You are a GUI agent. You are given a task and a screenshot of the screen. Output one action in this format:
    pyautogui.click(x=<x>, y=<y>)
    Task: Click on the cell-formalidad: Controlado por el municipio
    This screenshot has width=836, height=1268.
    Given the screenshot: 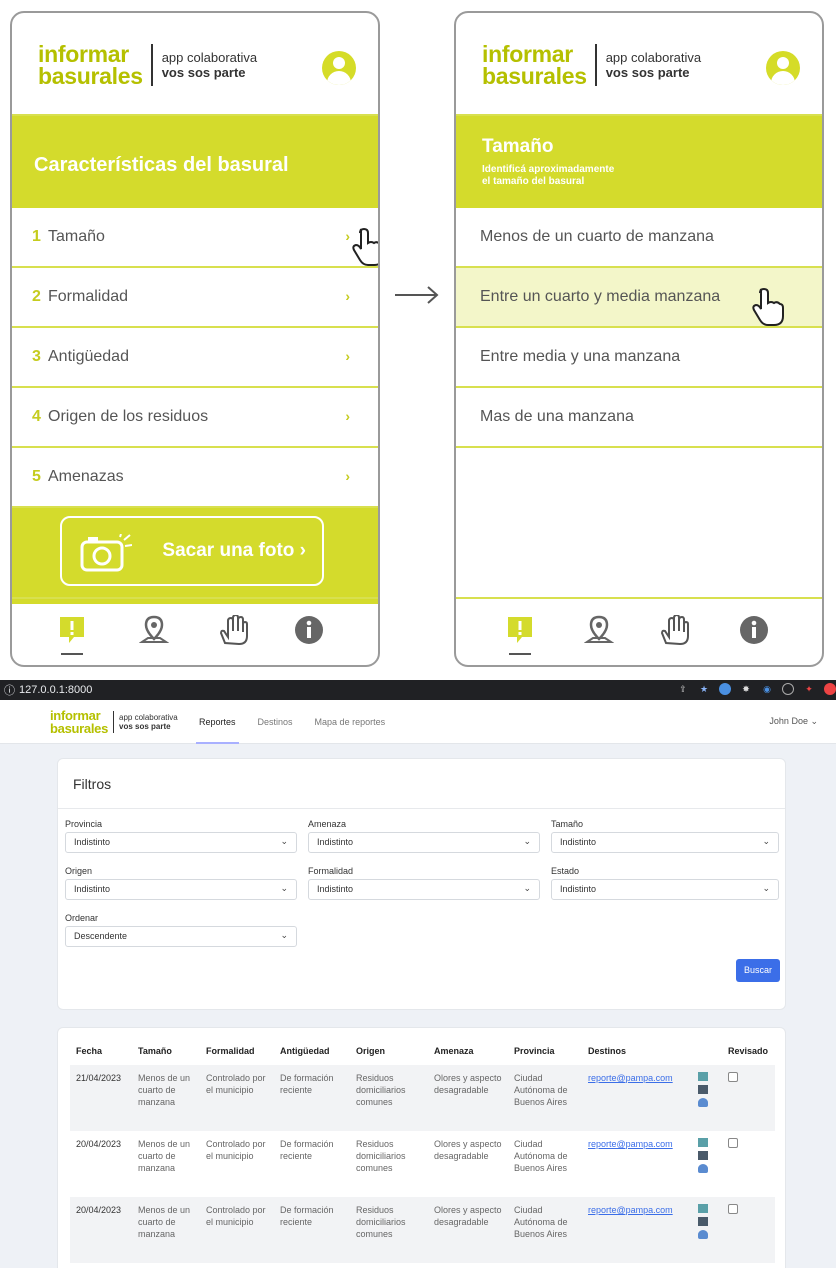 What is the action you would take?
    pyautogui.click(x=237, y=1230)
    